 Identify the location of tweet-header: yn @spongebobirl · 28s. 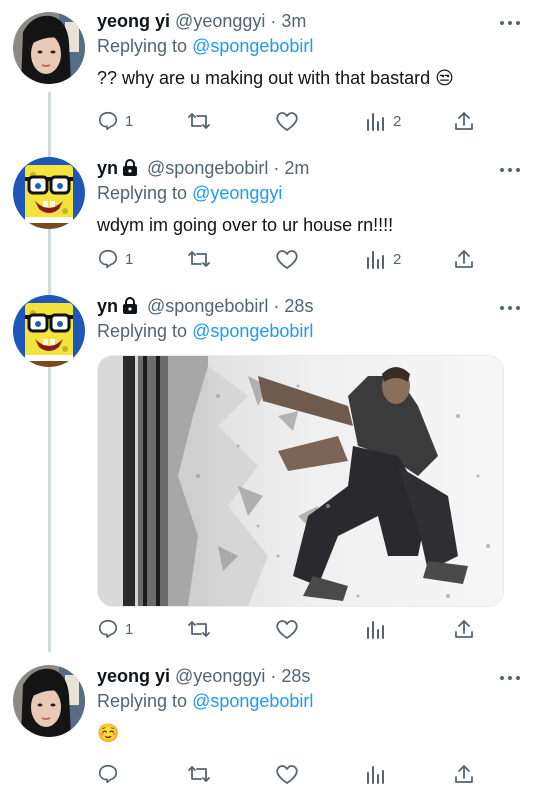
(309, 306).